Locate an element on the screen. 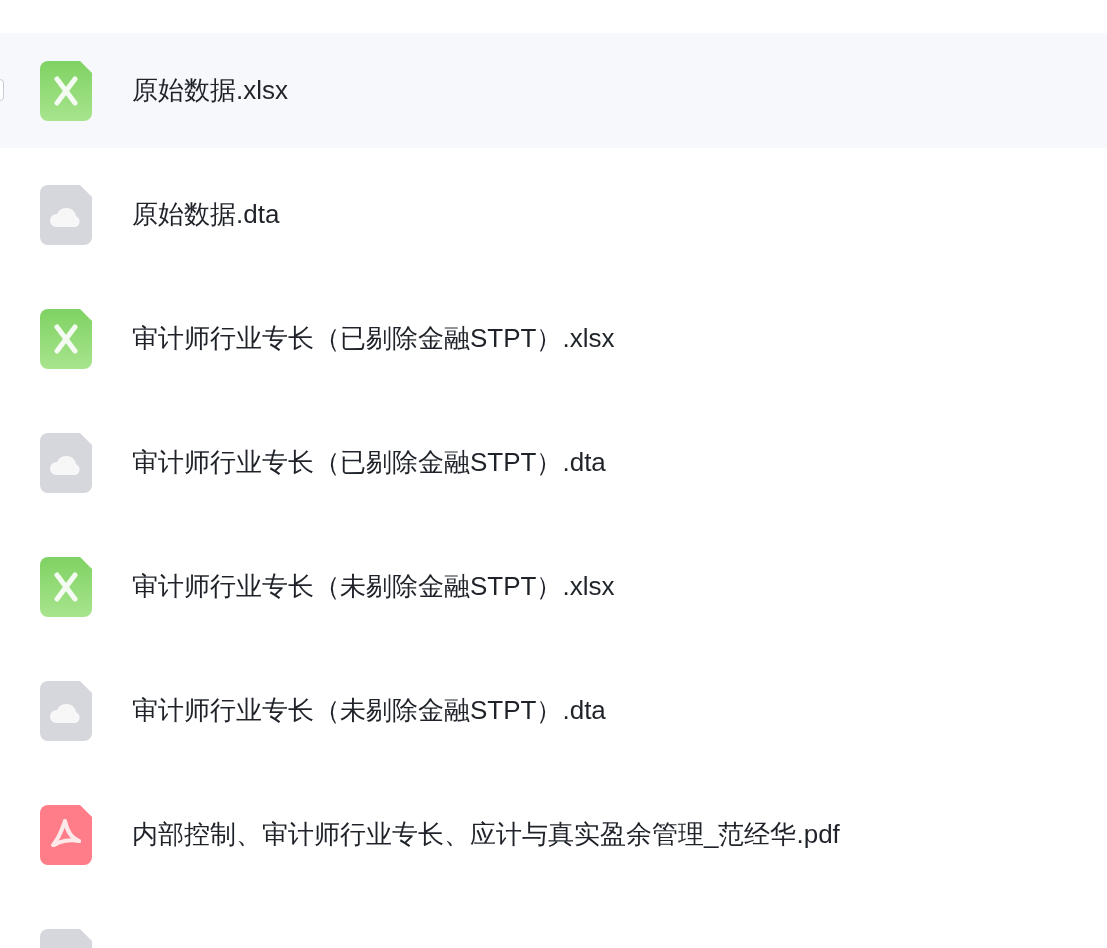 The width and height of the screenshot is (1107, 948). file-name: 原始数据.dta is located at coordinates (206, 214).